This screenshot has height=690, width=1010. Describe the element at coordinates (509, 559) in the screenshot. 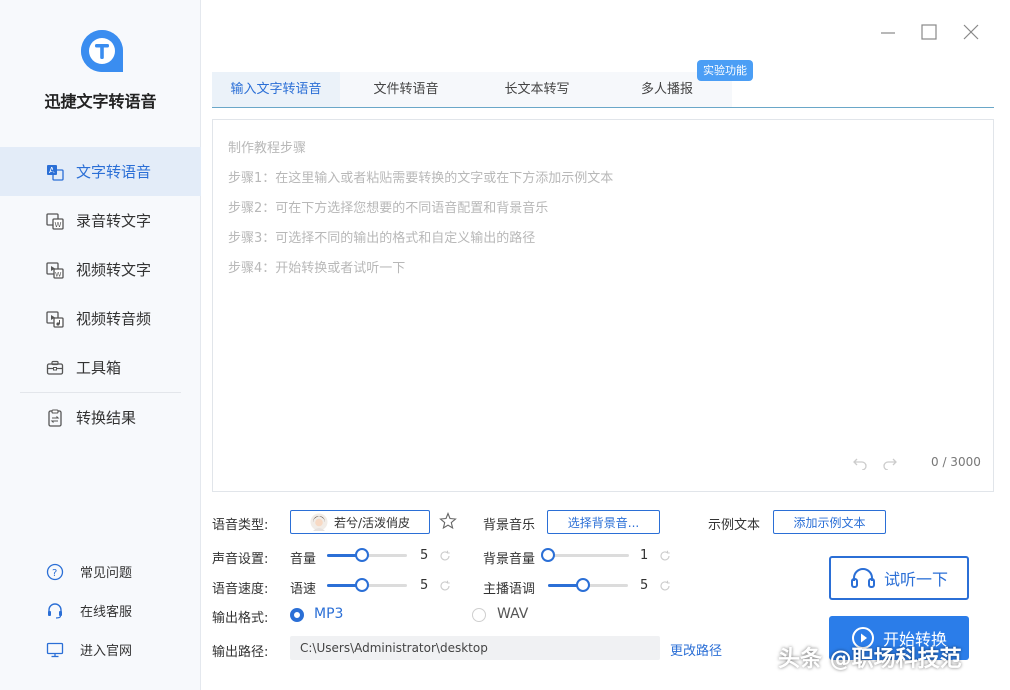

I see `bgm-volume-label: 背景音量` at that location.